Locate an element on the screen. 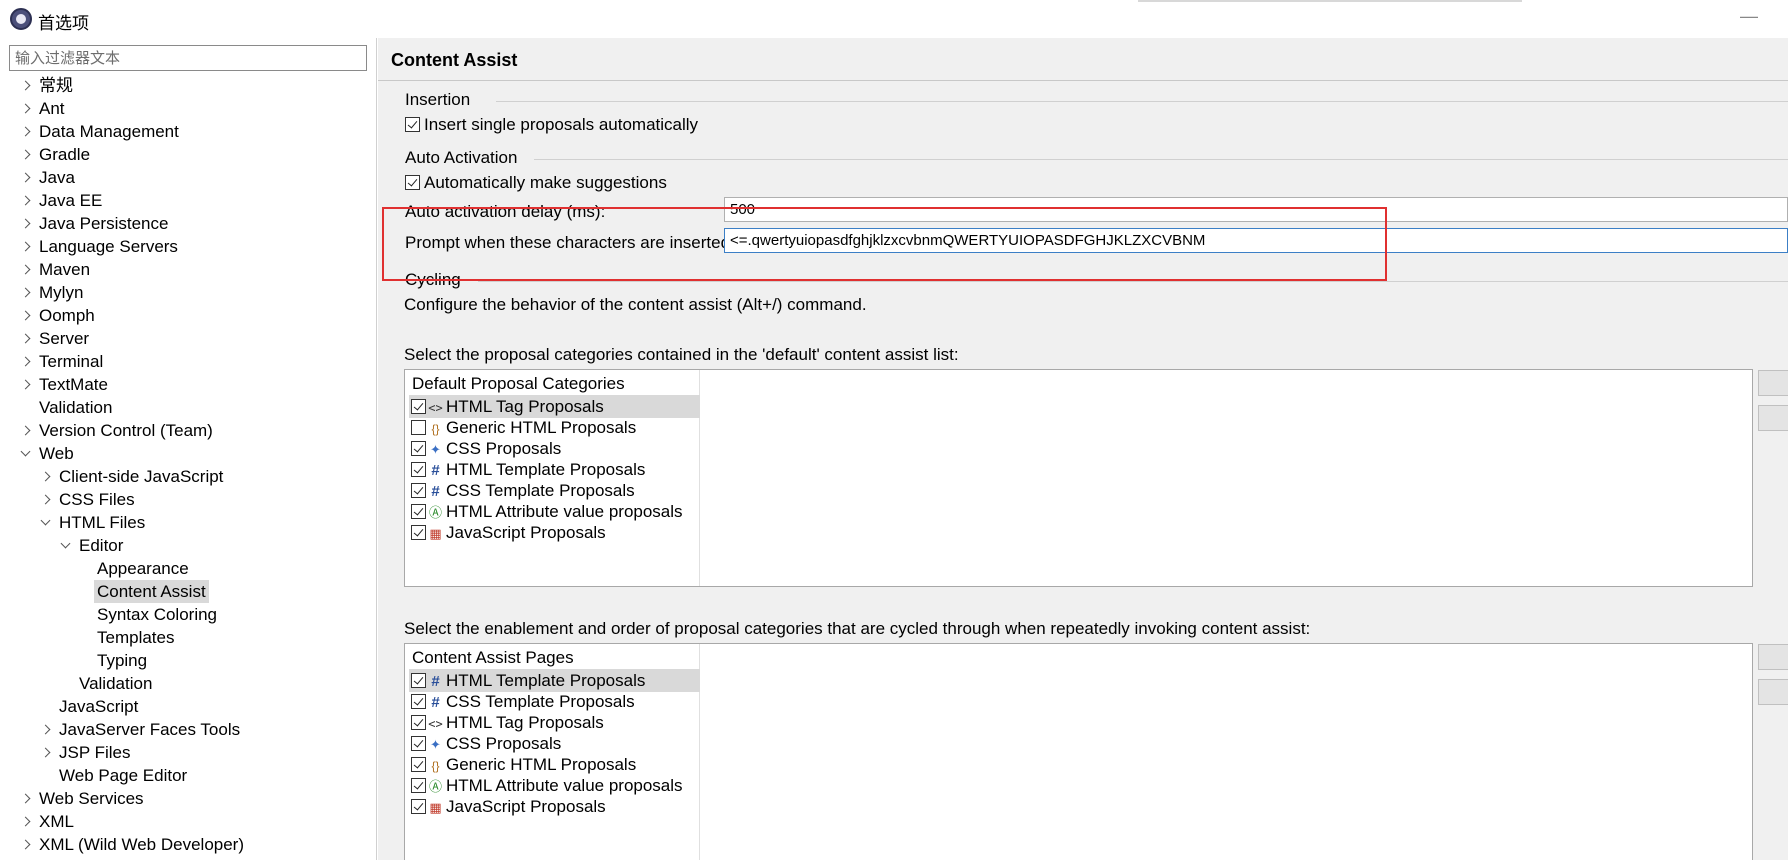 The height and width of the screenshot is (860, 1788). cycling-group-title: Cycling is located at coordinates (433, 279).